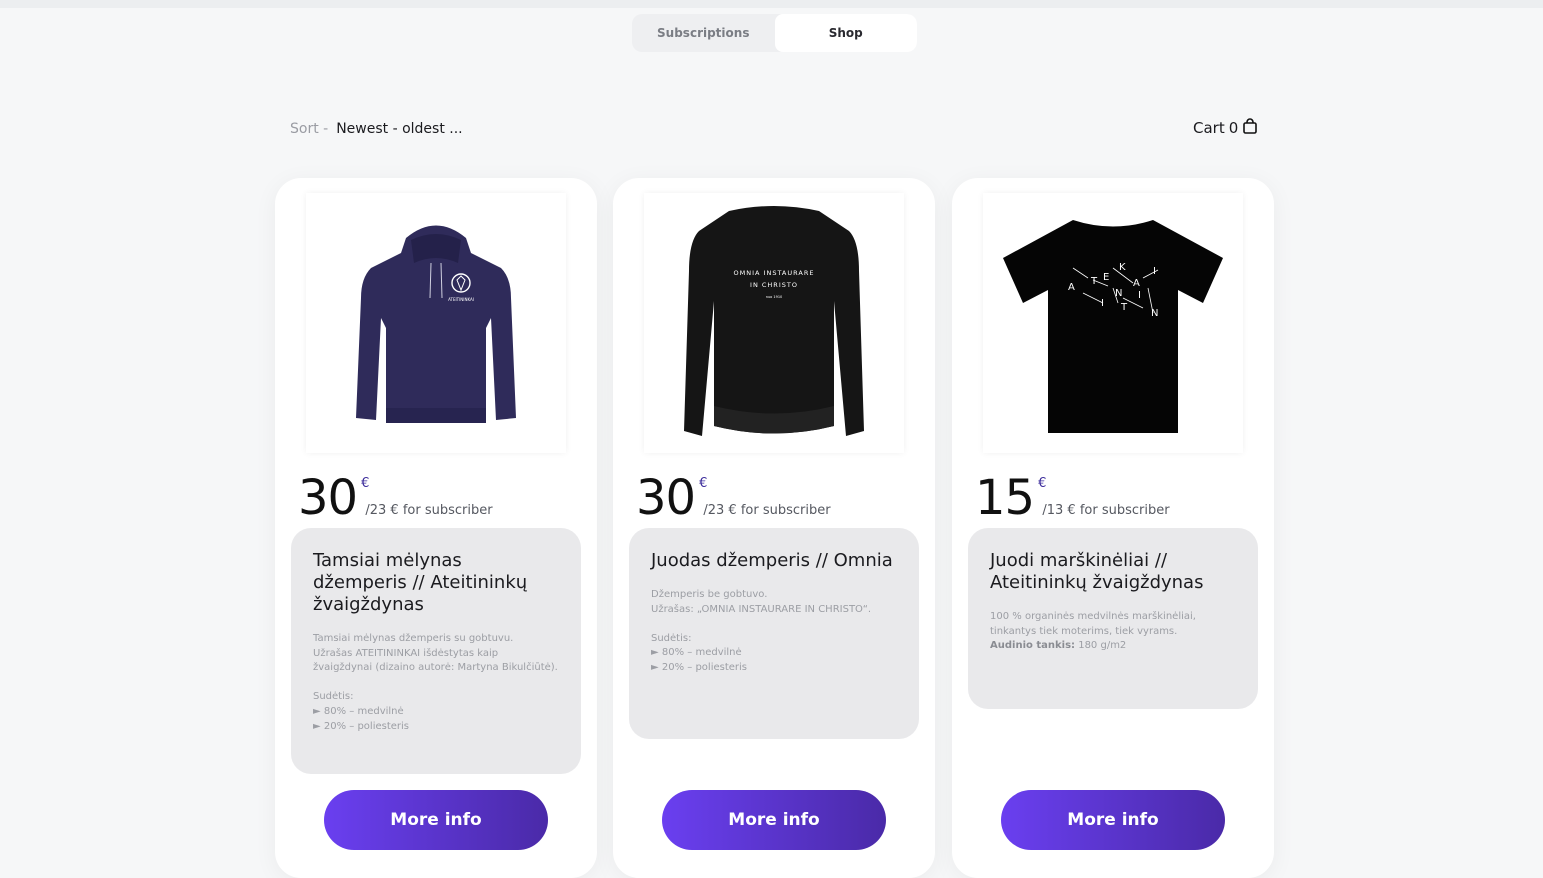 This screenshot has width=1543, height=878. What do you see at coordinates (1072, 498) in the screenshot?
I see `price-block: 15 € /13 € for subscriber` at bounding box center [1072, 498].